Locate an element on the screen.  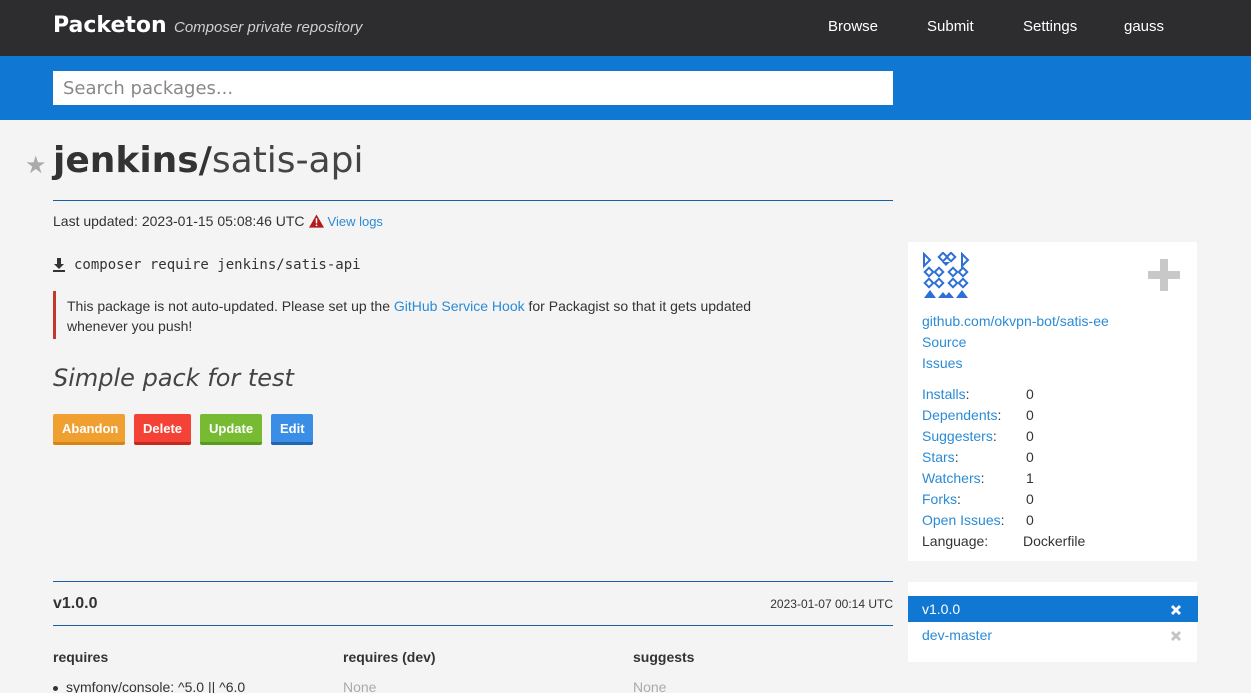
forks-link: Forks is located at coordinates (939, 499).